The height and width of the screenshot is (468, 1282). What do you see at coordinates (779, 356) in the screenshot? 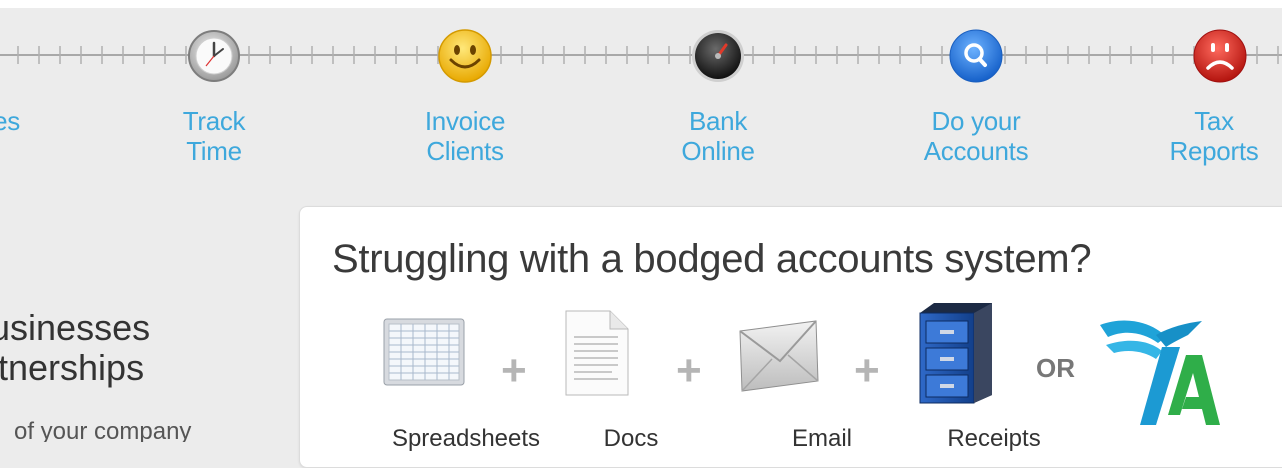
I see `envelope-icon` at bounding box center [779, 356].